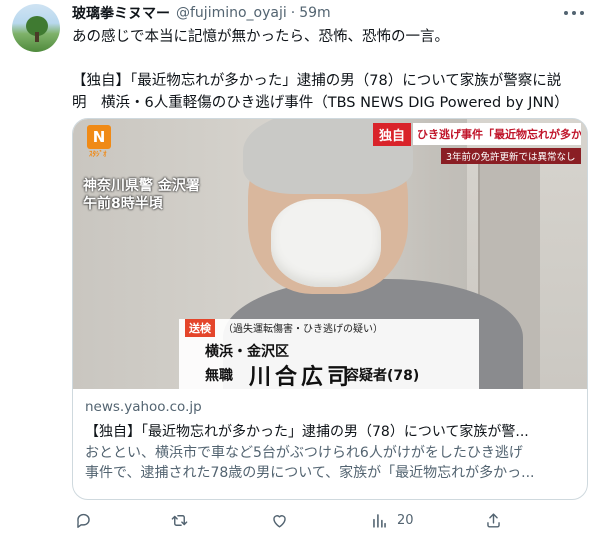  I want to click on caption-job: 無職, so click(219, 376).